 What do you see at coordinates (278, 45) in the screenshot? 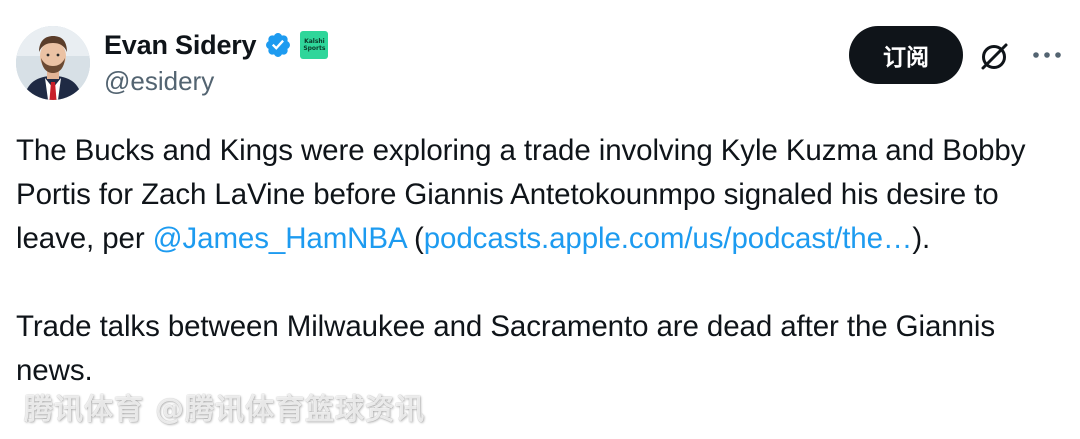
I see `verified-badge-icon` at bounding box center [278, 45].